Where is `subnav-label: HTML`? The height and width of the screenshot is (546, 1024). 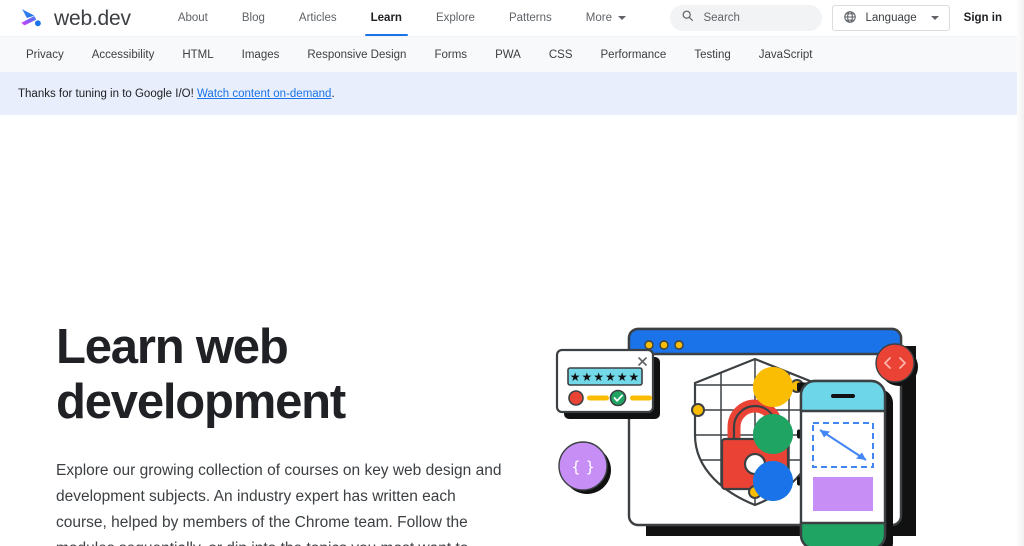 subnav-label: HTML is located at coordinates (198, 54).